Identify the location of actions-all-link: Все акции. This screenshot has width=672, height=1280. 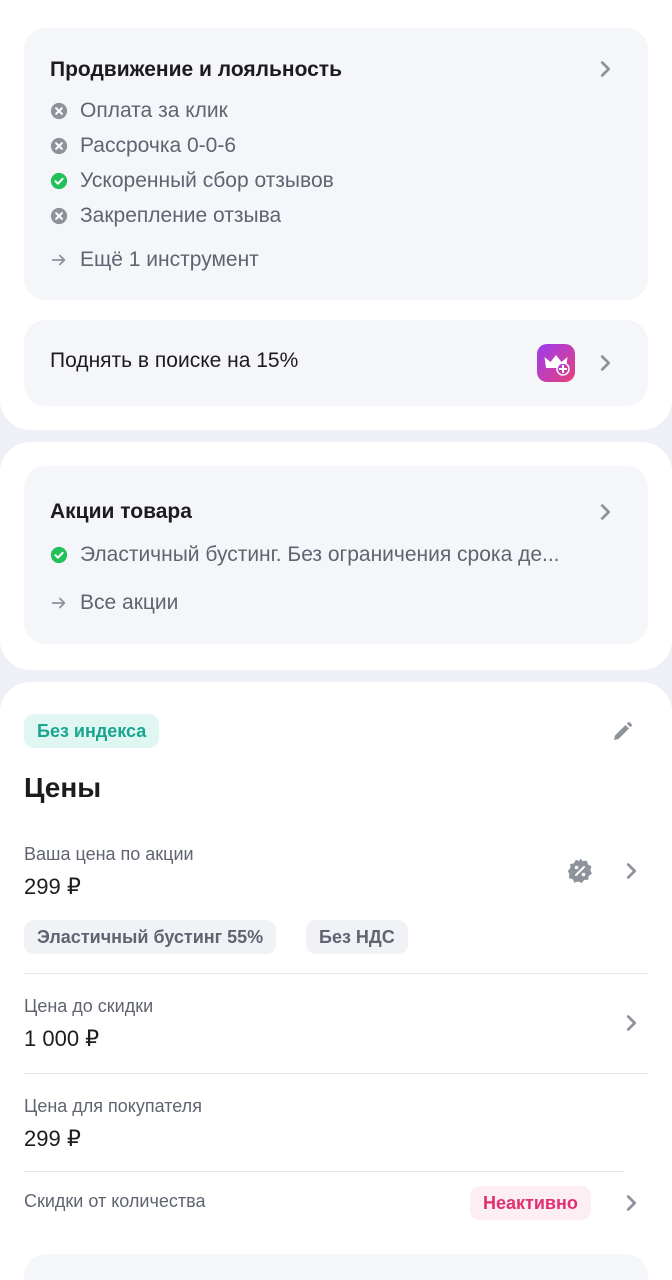
(114, 603).